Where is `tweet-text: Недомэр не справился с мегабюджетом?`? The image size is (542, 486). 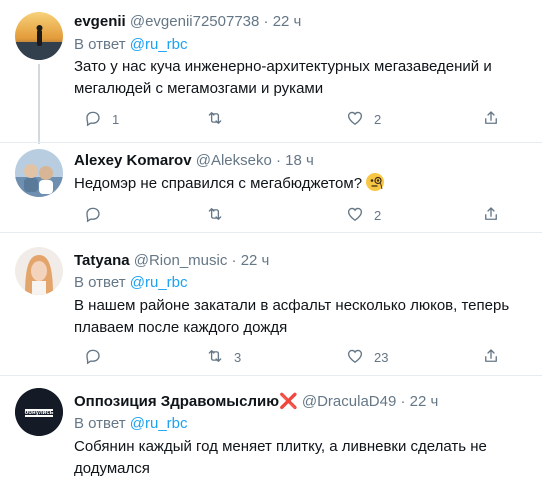
tweet-text: Недомэр не справился с мегабюджетом? is located at coordinates (218, 183).